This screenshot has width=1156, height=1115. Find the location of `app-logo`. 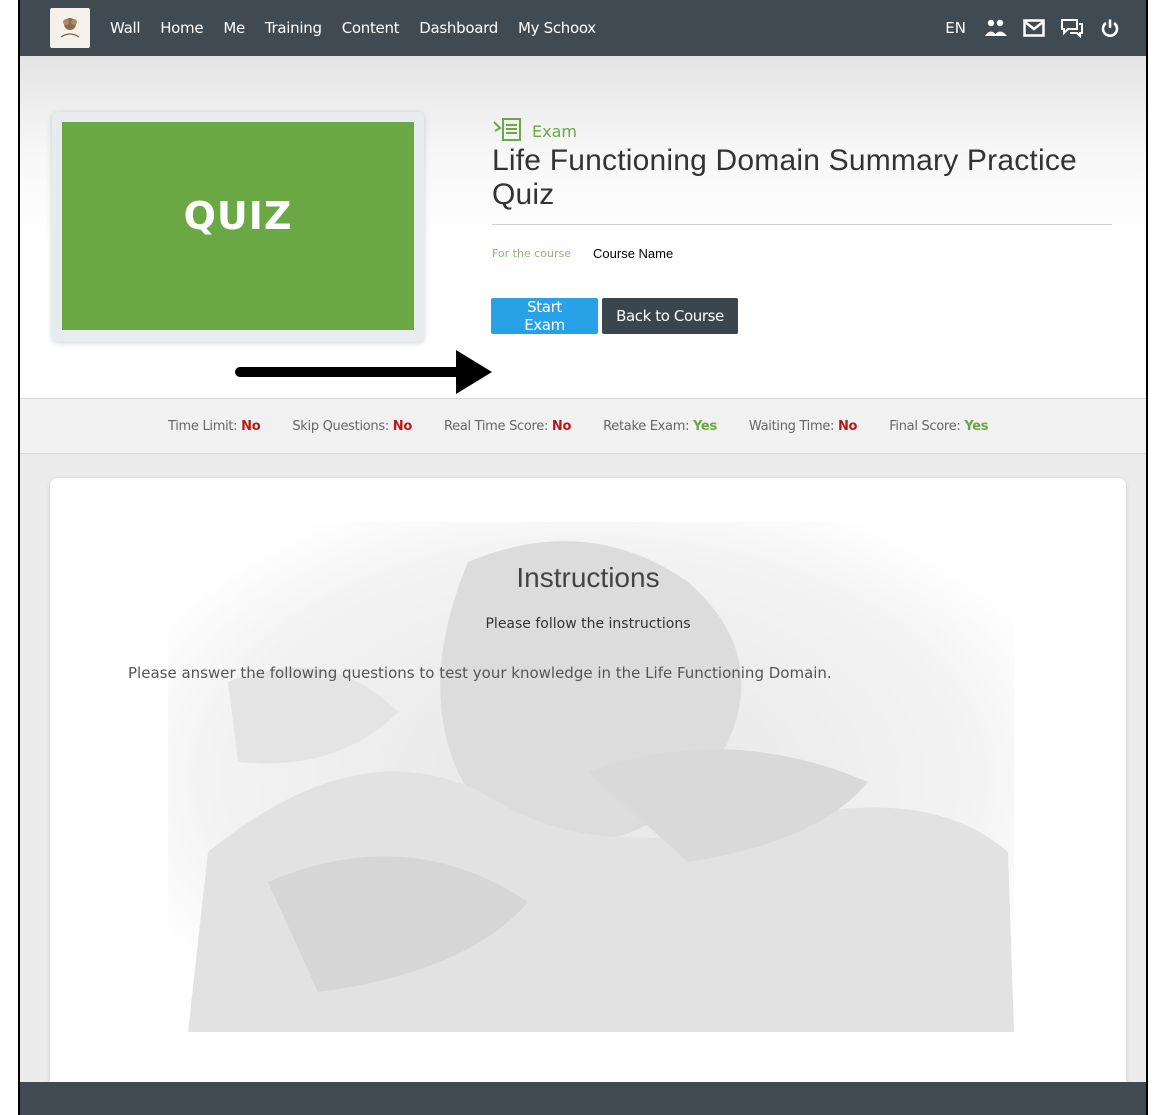

app-logo is located at coordinates (70, 28).